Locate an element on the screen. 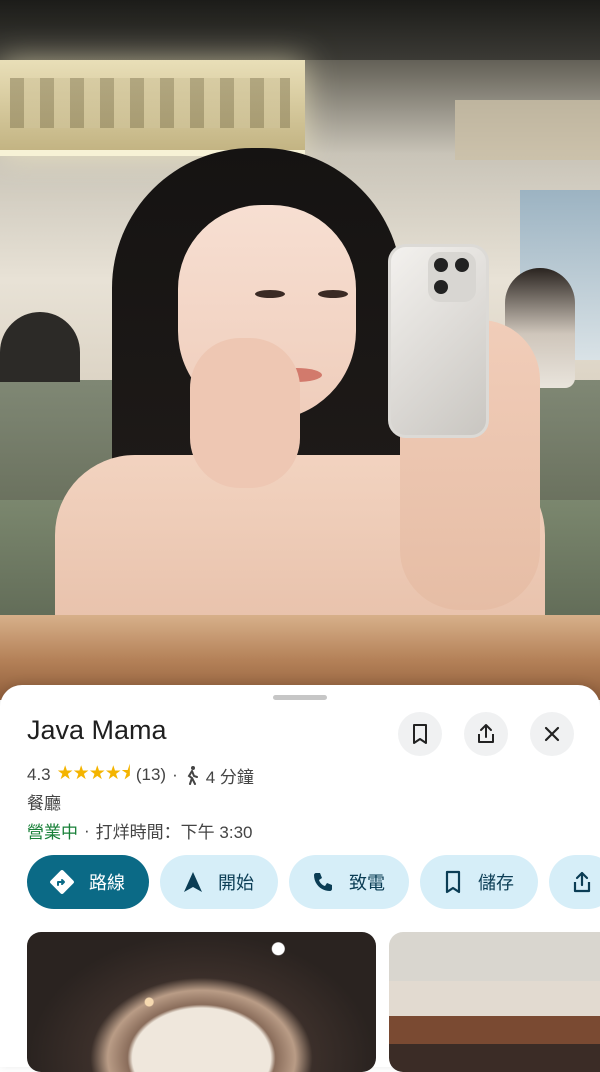 The height and width of the screenshot is (1072, 600). rating-value: 4.3 is located at coordinates (39, 774).